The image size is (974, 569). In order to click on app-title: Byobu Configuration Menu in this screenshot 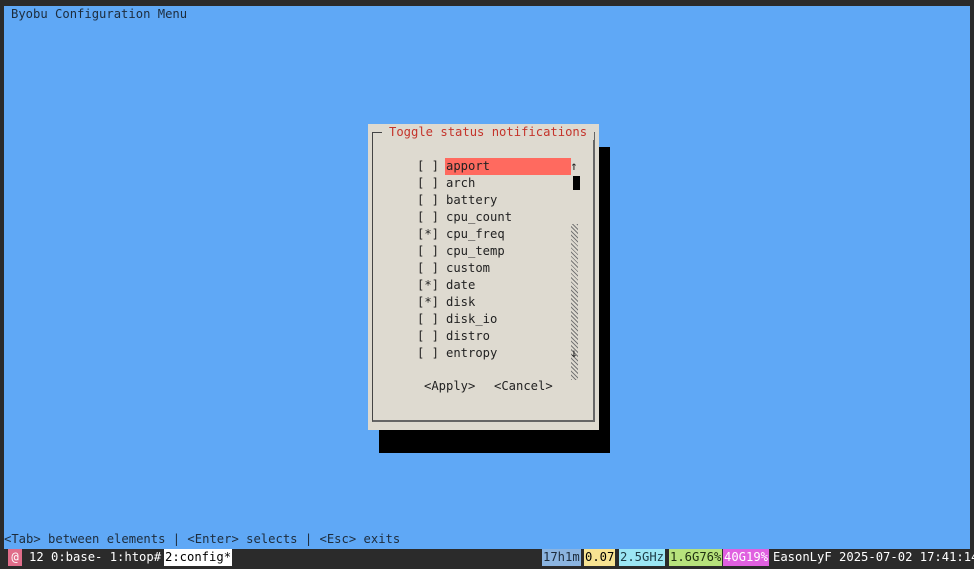, I will do `click(99, 14)`.